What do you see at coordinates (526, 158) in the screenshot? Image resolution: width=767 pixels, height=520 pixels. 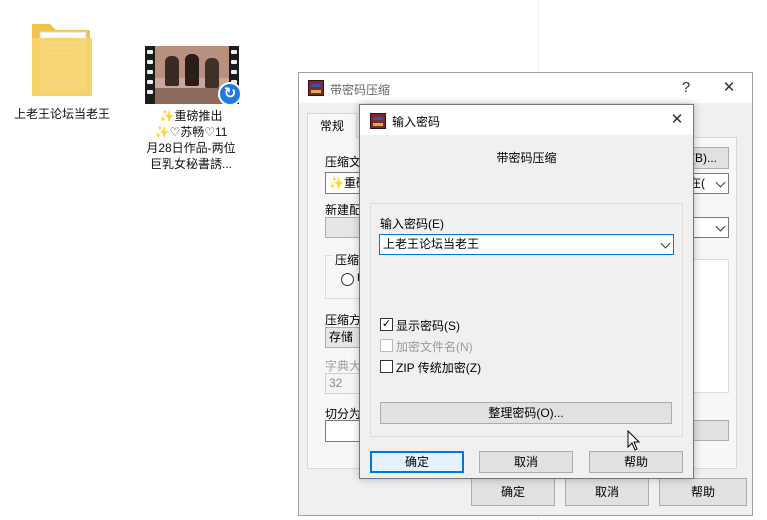 I see `dialog-heading: 带密码压缩` at bounding box center [526, 158].